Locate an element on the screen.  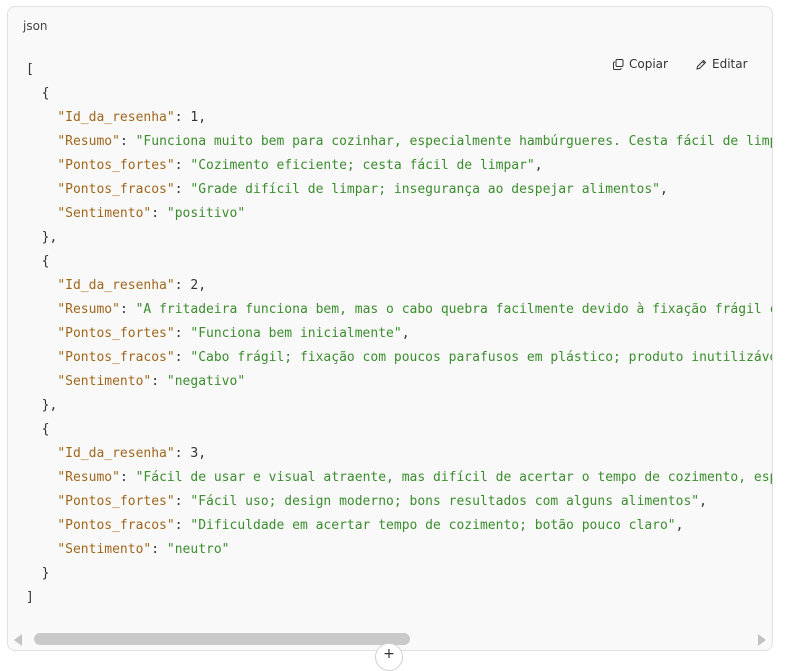
code-line: "Id_da_resenha": 3, is located at coordinates (132, 453).